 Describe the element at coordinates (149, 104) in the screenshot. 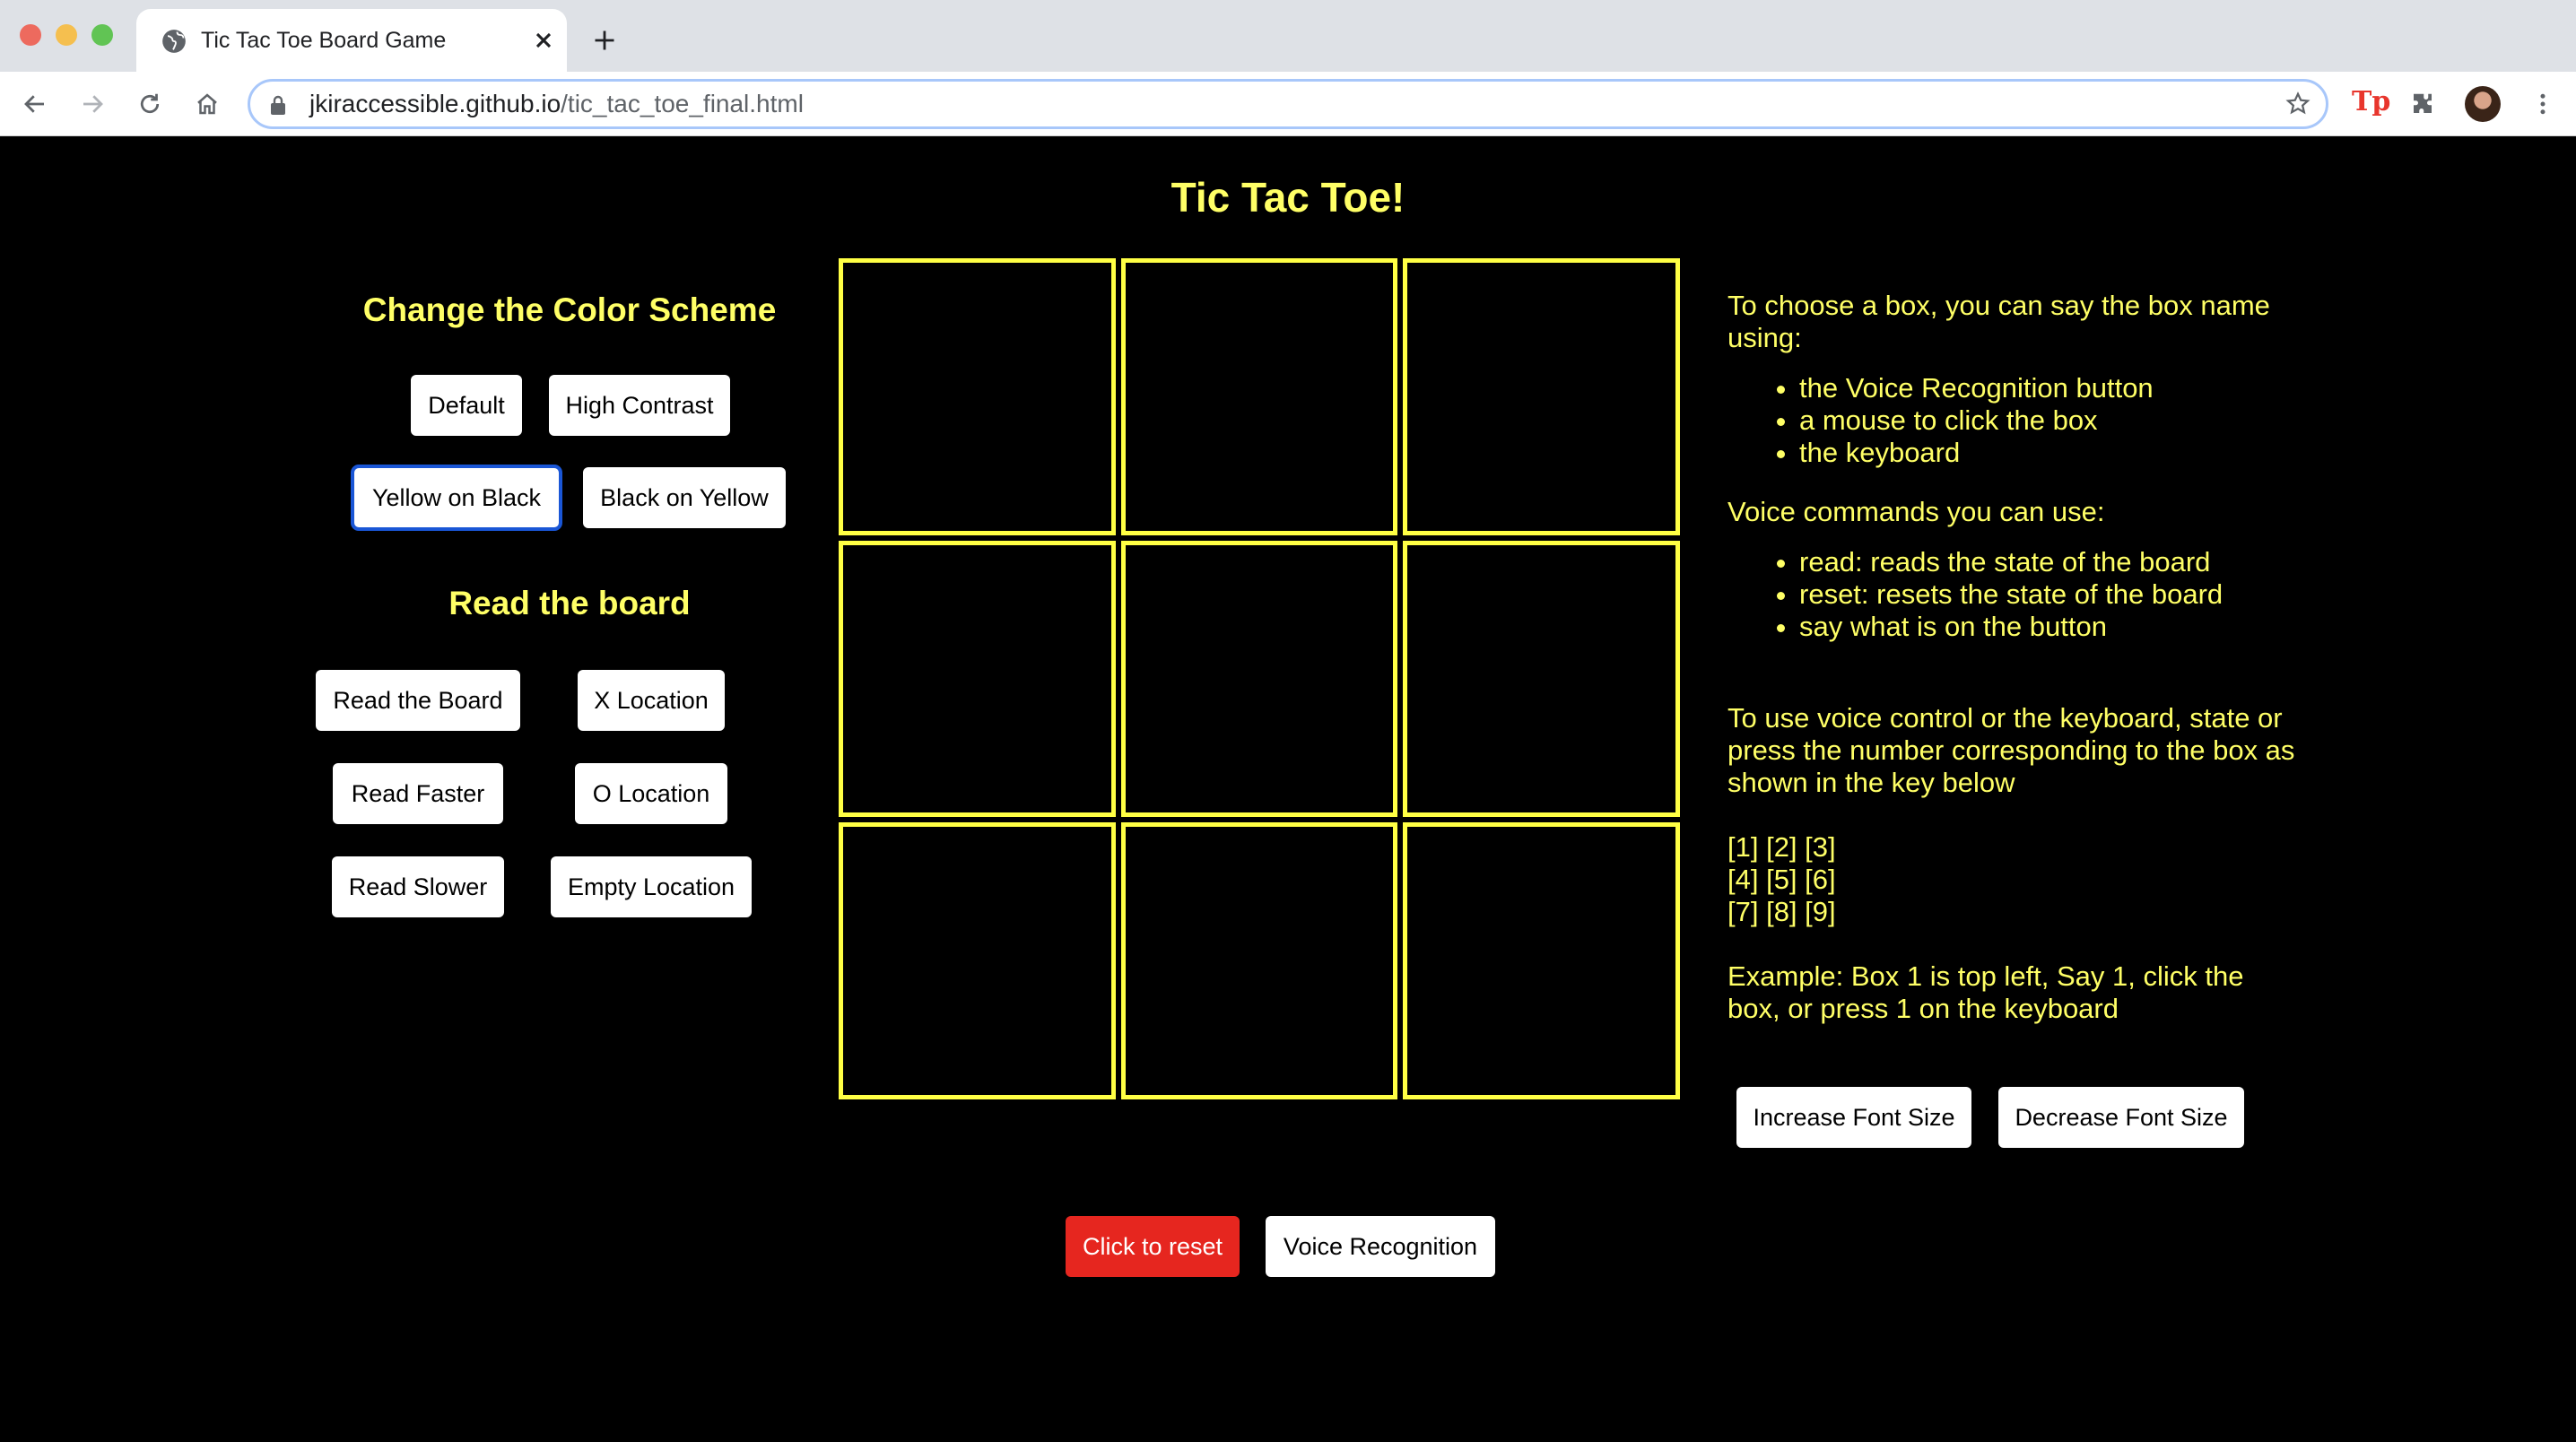

I see `reload-icon` at that location.